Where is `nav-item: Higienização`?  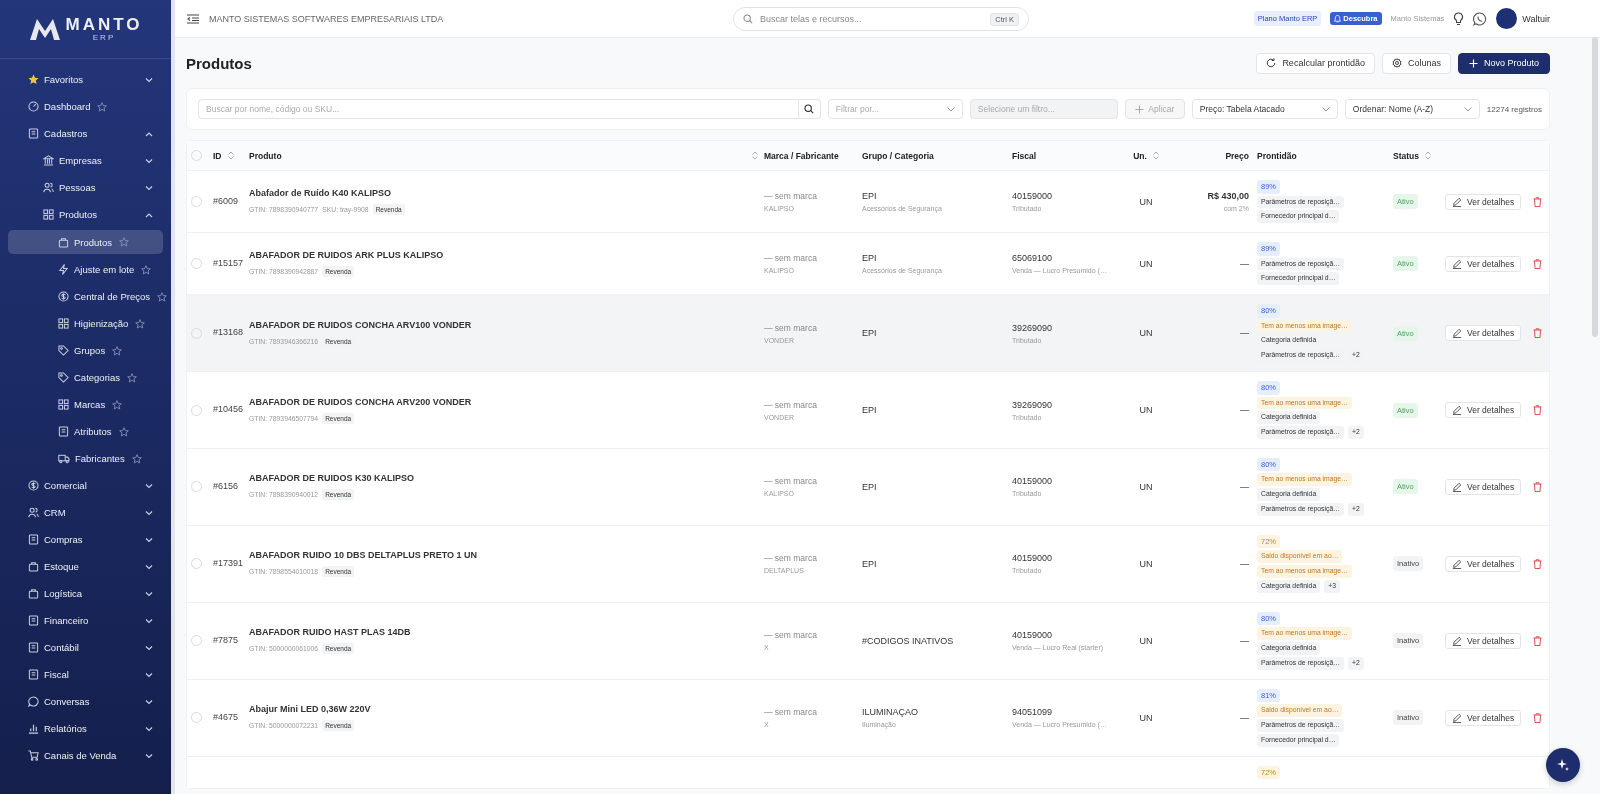
nav-item: Higienização is located at coordinates (85, 323).